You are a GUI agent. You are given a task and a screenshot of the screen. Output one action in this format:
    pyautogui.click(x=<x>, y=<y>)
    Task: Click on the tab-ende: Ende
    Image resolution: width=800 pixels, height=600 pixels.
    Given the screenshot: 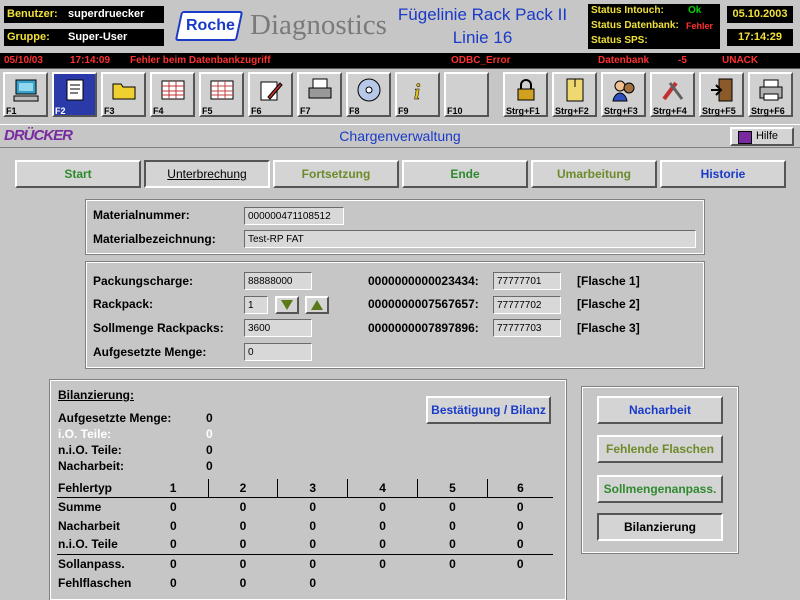 What is the action you would take?
    pyautogui.click(x=465, y=174)
    